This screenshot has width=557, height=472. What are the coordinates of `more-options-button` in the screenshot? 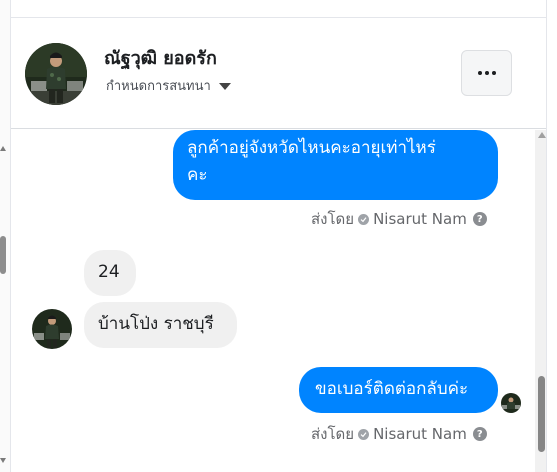 It's located at (486, 73).